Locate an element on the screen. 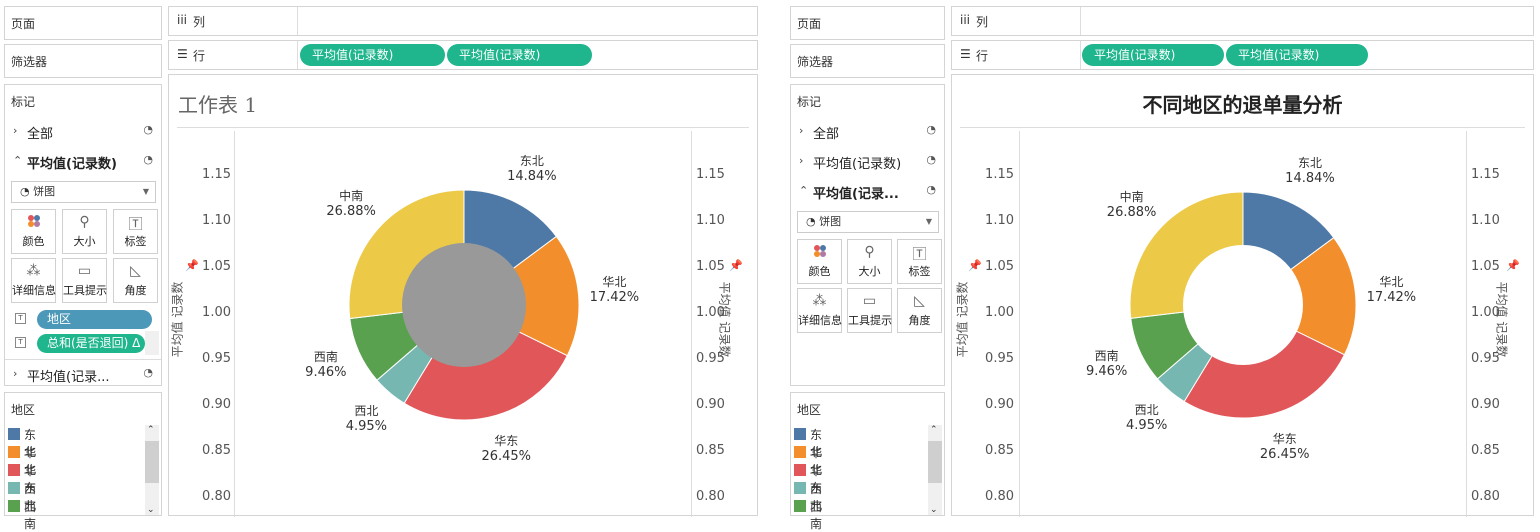 Image resolution: width=1540 pixels, height=532 pixels. tooltip-label: 工具提示 is located at coordinates (85, 290).